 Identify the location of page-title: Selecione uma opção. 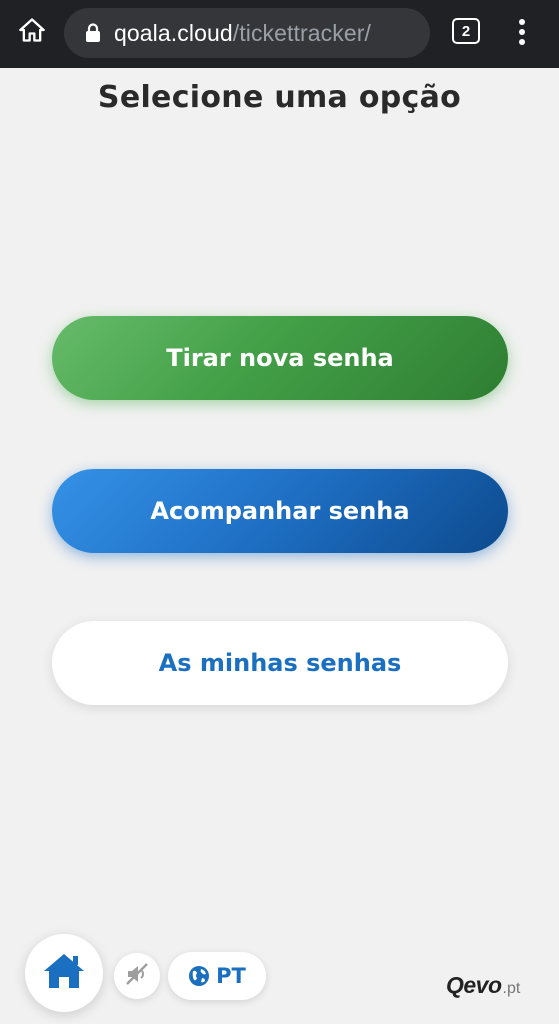
(279, 97).